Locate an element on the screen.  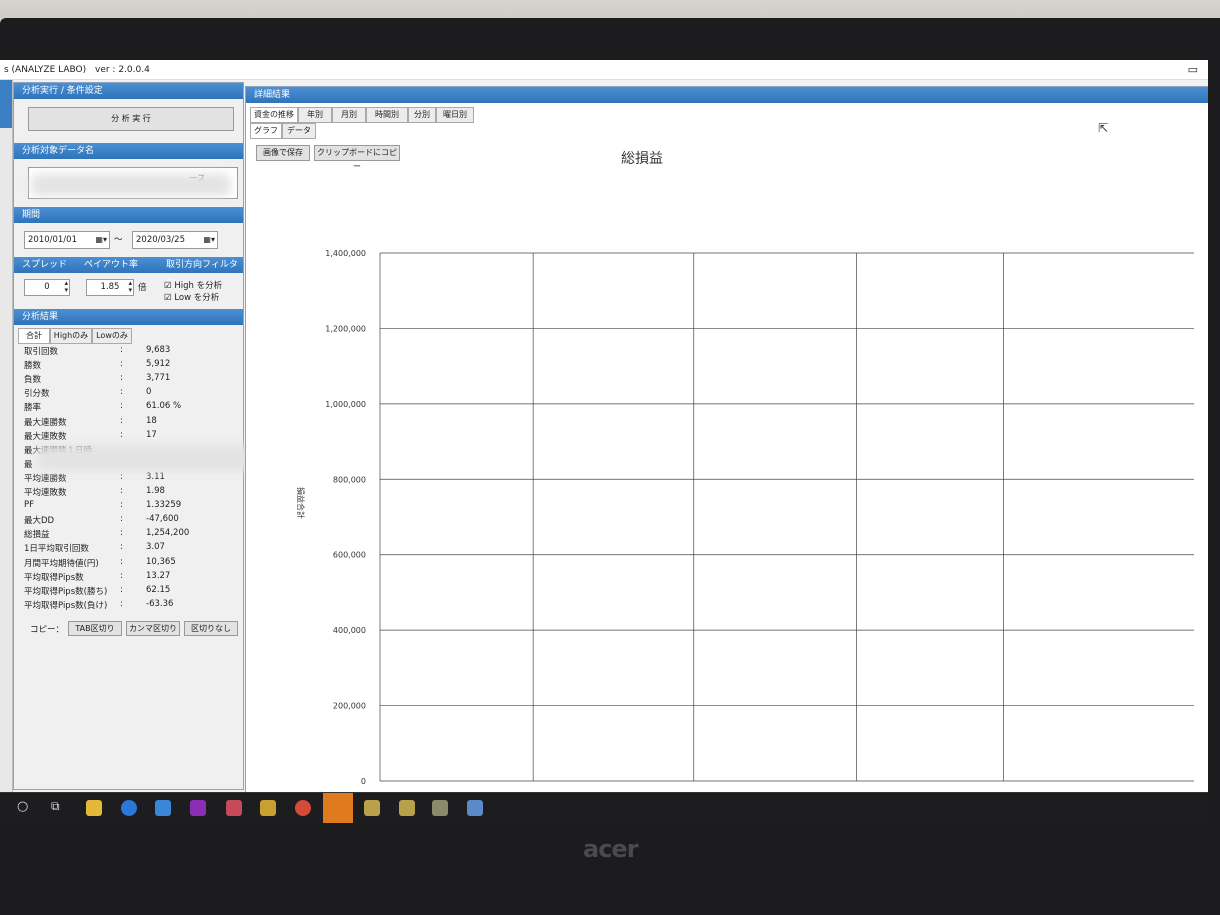
copy-button-0: TAB区切り is located at coordinates (95, 628).